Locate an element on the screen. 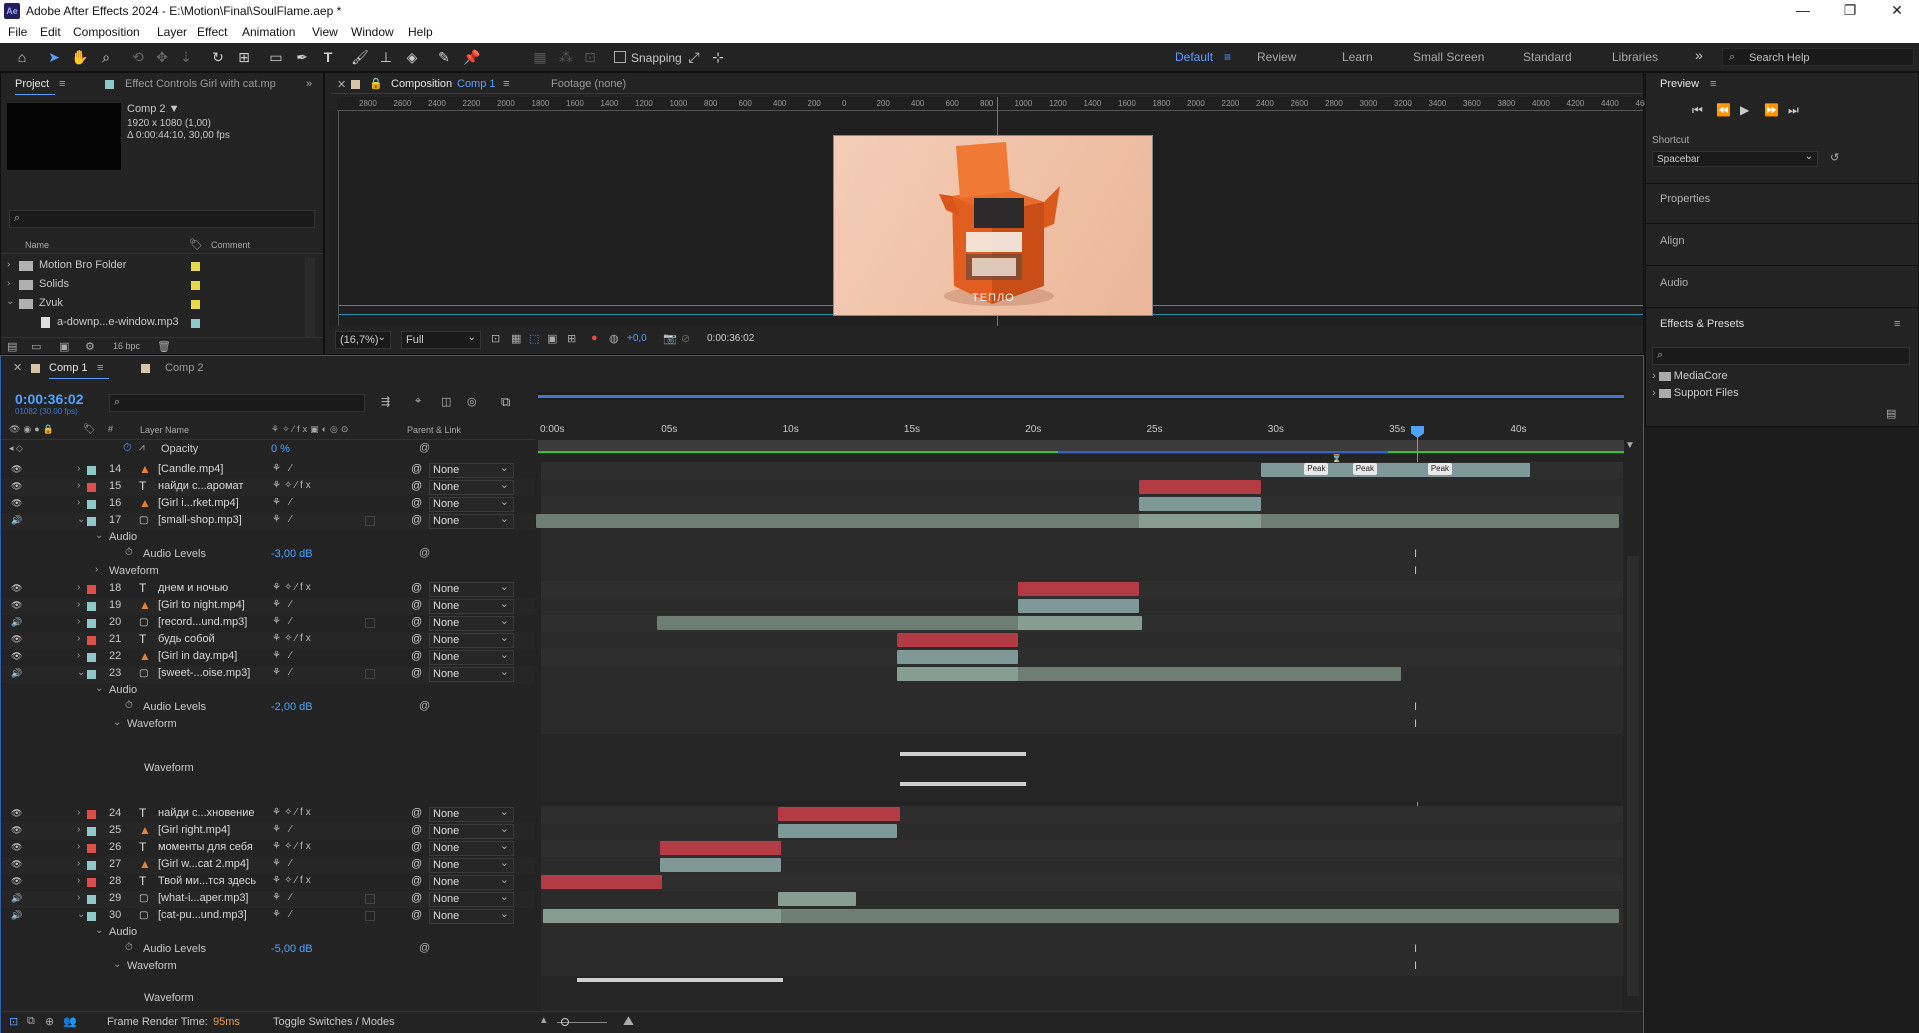 This screenshot has height=1033, width=1919. close-tab-icon: ✕ is located at coordinates (17, 367).